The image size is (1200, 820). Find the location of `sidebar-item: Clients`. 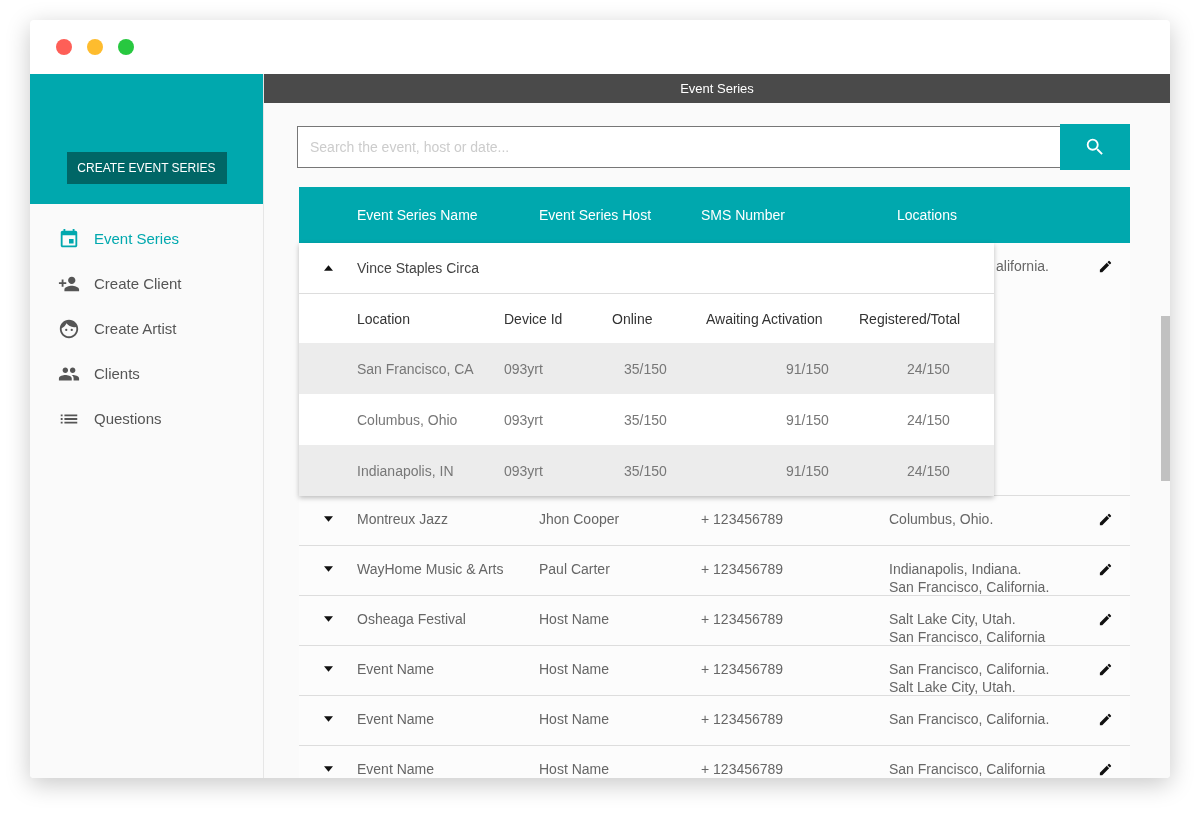

sidebar-item: Clients is located at coordinates (146, 373).